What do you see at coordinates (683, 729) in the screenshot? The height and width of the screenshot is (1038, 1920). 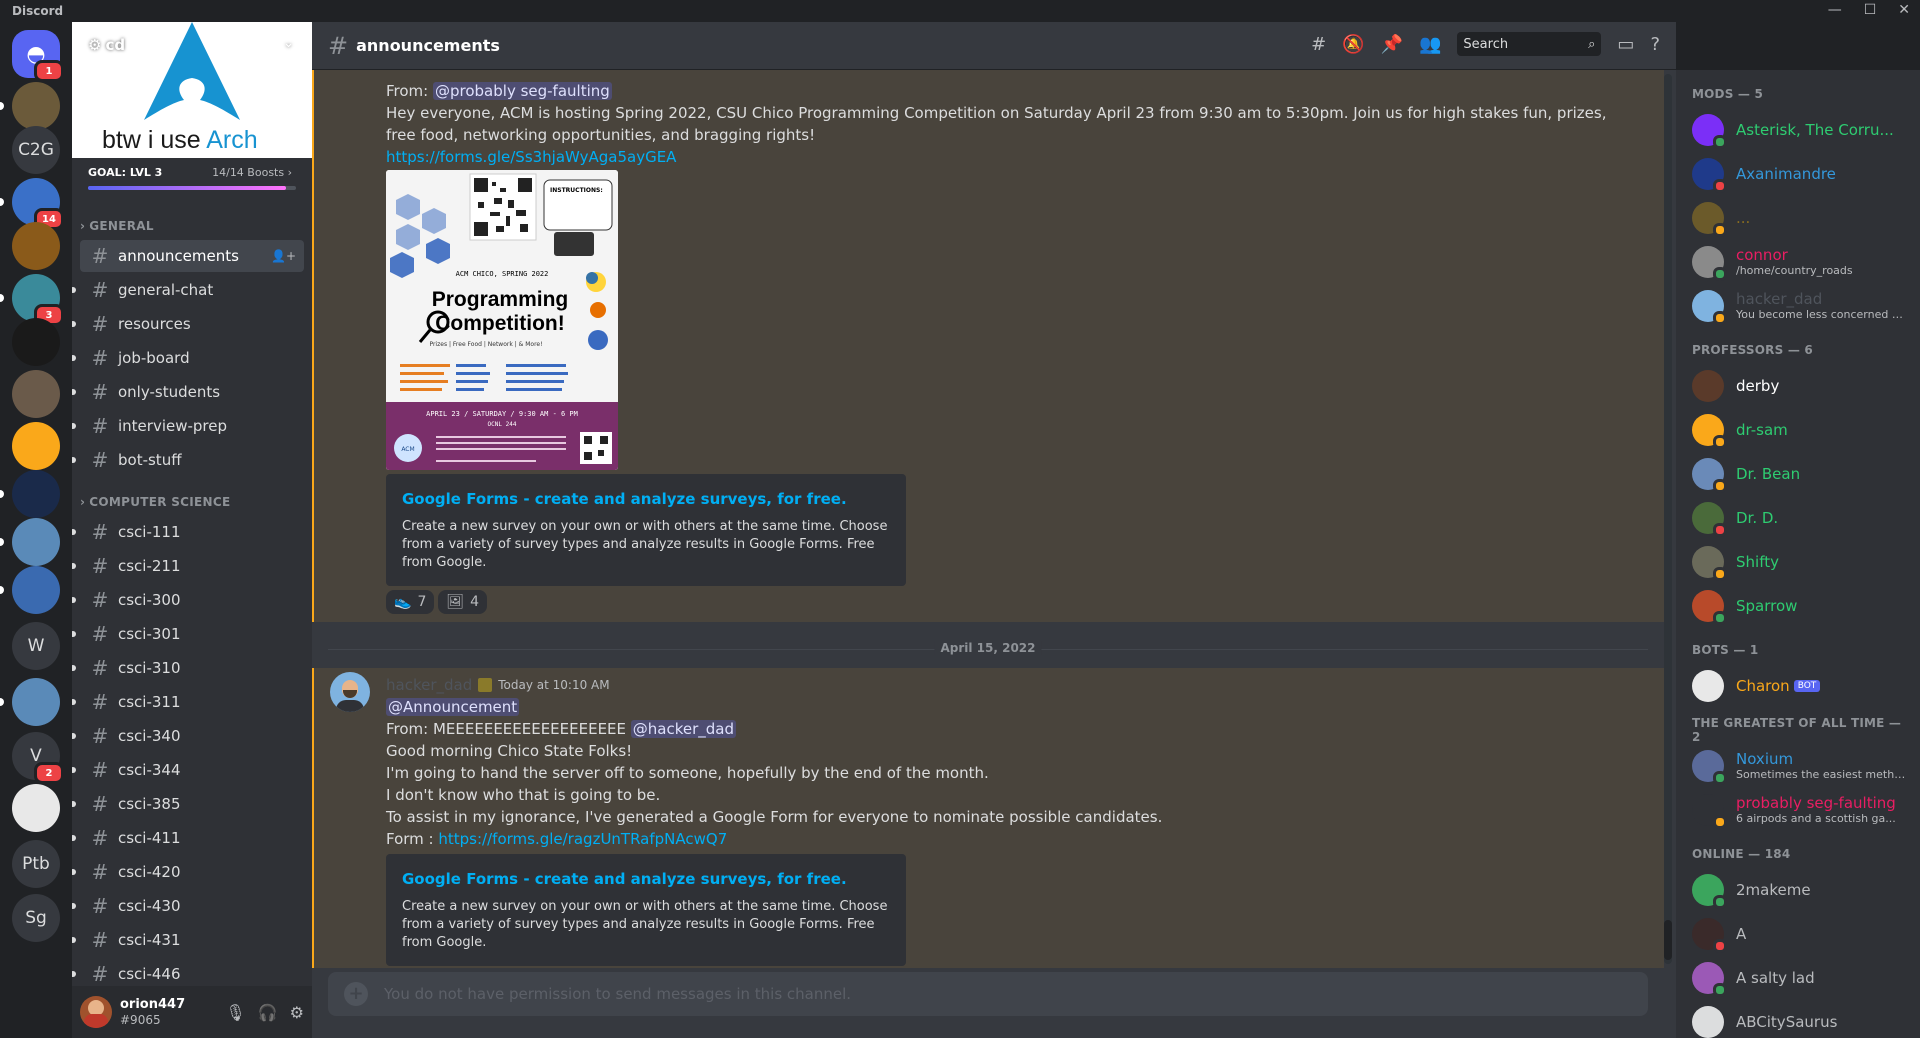 I see `user-mention: @hacker_dad` at bounding box center [683, 729].